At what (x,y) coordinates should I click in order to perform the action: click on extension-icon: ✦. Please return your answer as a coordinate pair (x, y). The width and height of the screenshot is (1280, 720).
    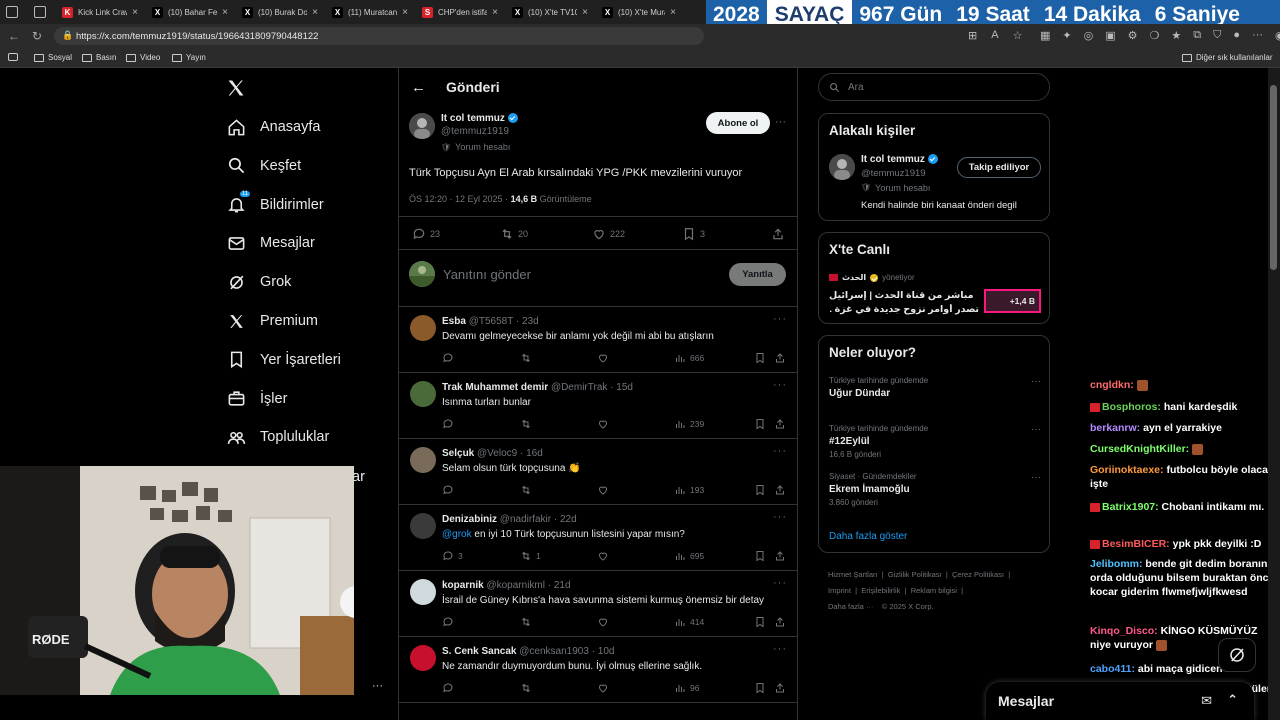
    Looking at the image, I should click on (1066, 35).